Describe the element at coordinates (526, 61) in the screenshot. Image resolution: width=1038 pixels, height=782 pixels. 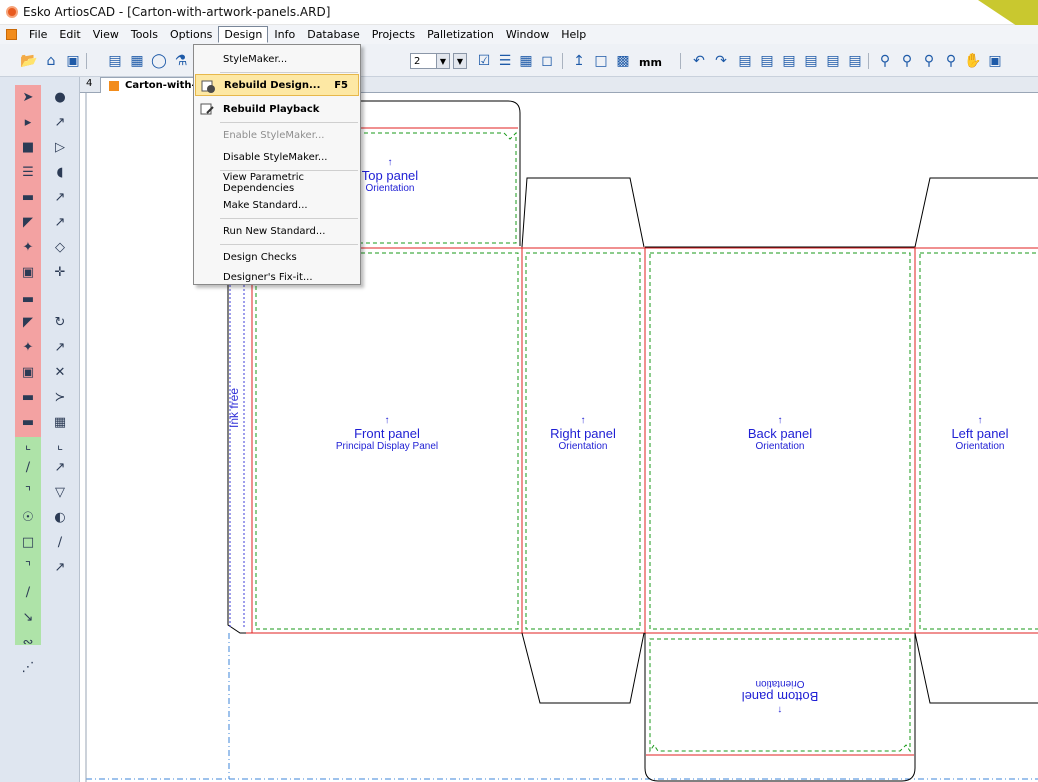
I see `grid-icon: ▦` at that location.